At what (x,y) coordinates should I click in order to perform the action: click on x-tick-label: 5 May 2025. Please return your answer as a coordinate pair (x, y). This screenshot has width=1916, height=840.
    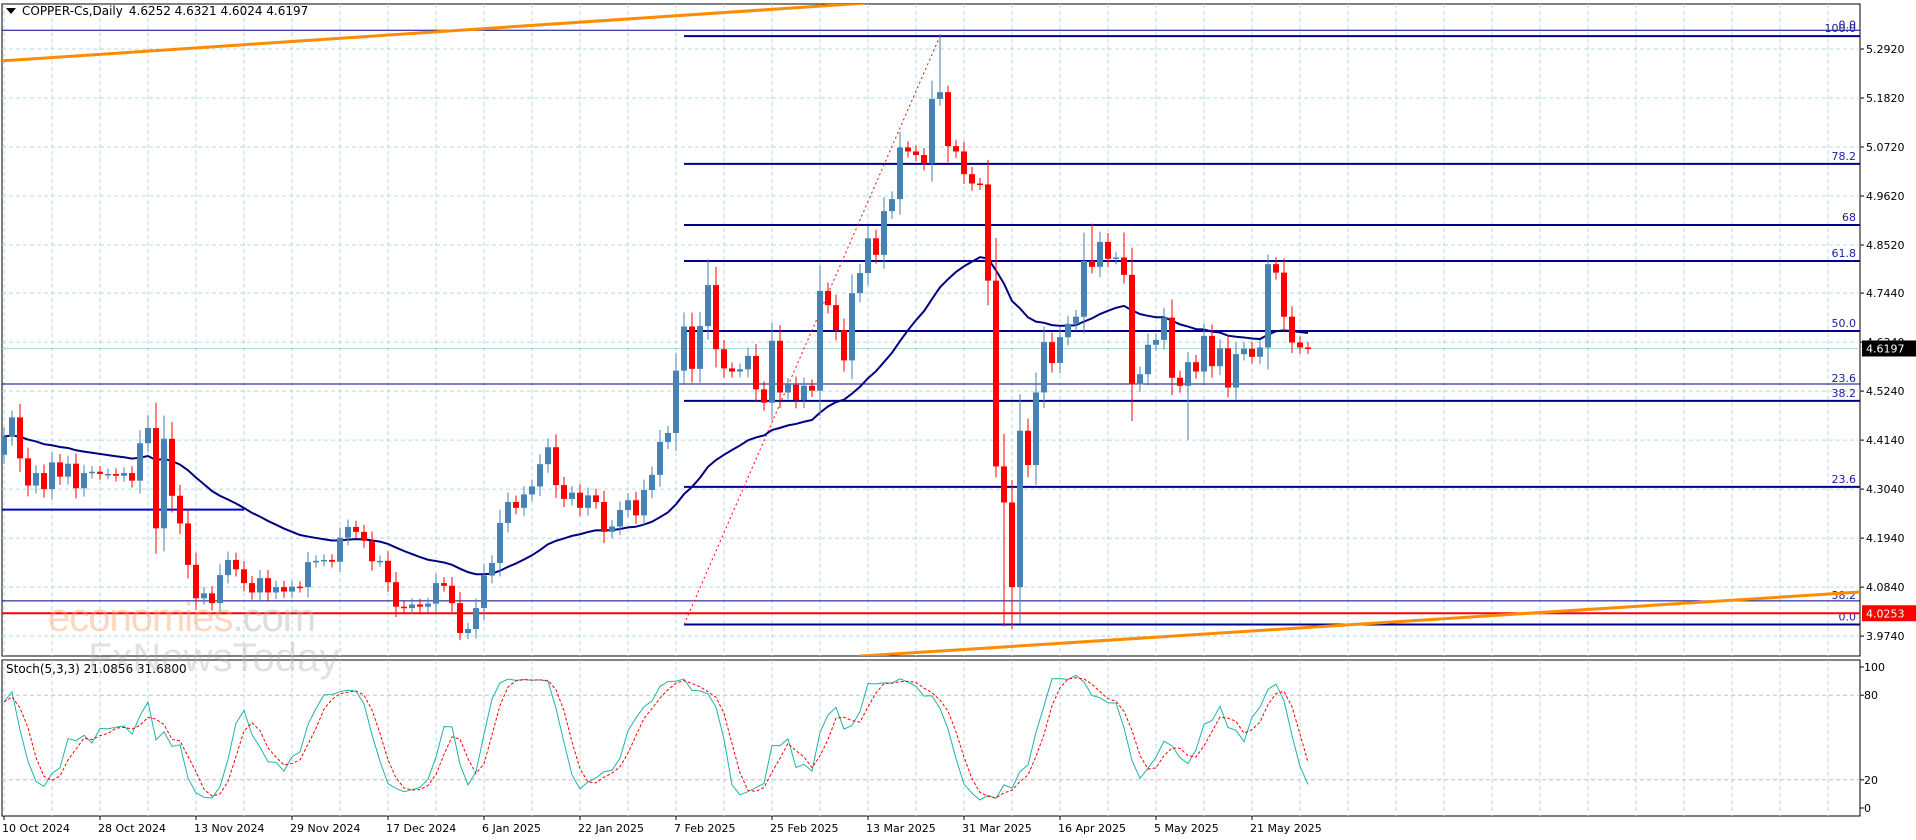
    Looking at the image, I should click on (1186, 828).